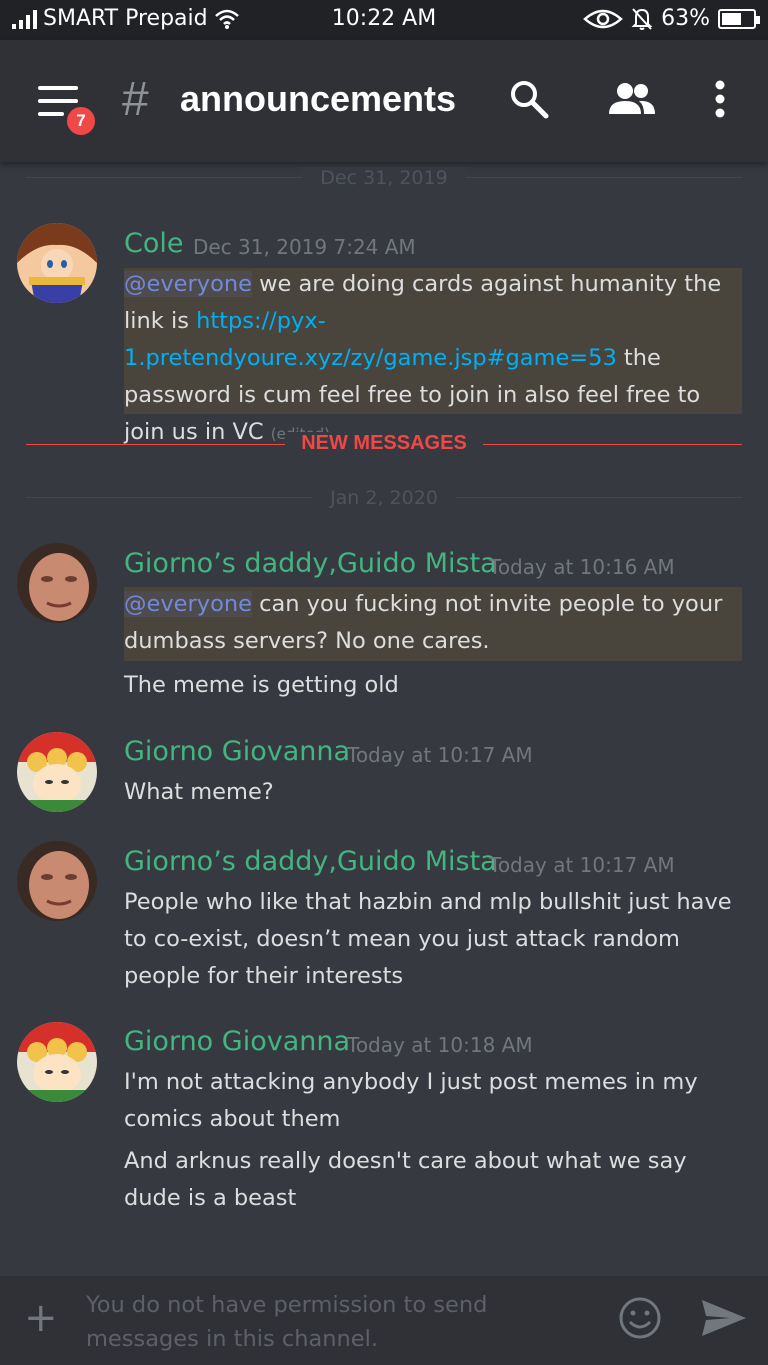  I want to click on battery-percent: 63%, so click(685, 18).